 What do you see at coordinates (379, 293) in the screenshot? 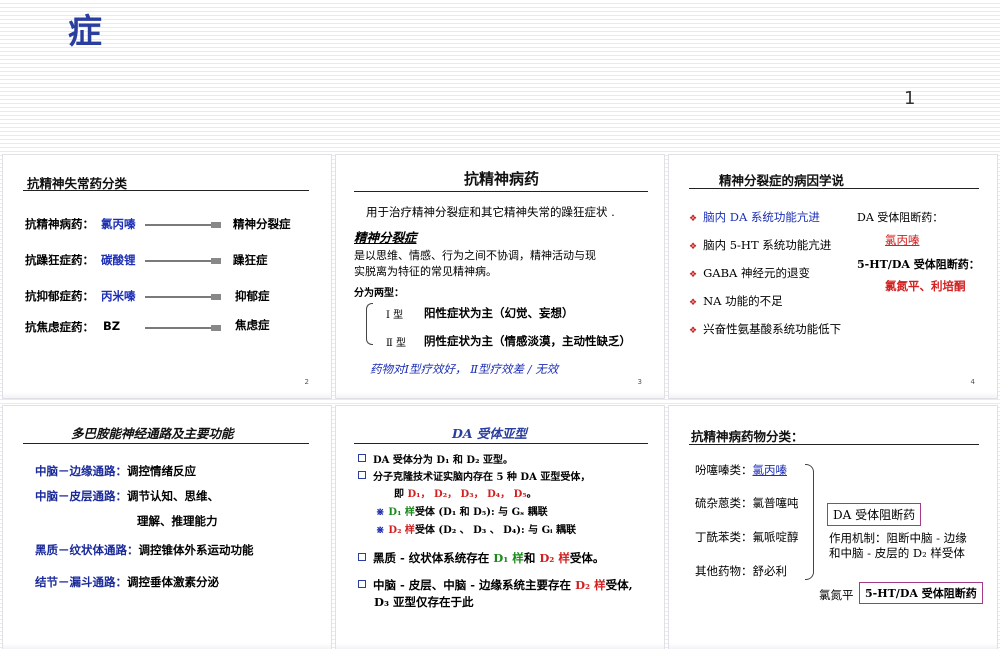
I see `types-label: 分为两型：` at bounding box center [379, 293].